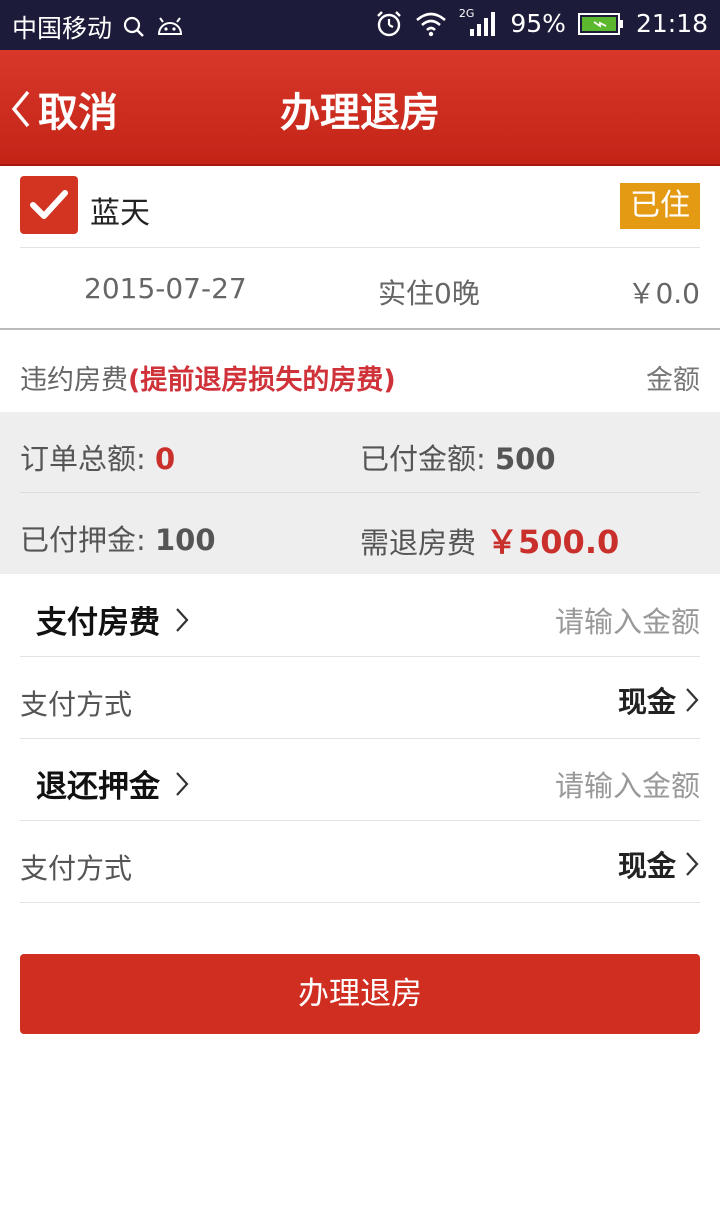 The image size is (720, 1220). What do you see at coordinates (62, 28) in the screenshot?
I see `carrier-label: 中国移动` at bounding box center [62, 28].